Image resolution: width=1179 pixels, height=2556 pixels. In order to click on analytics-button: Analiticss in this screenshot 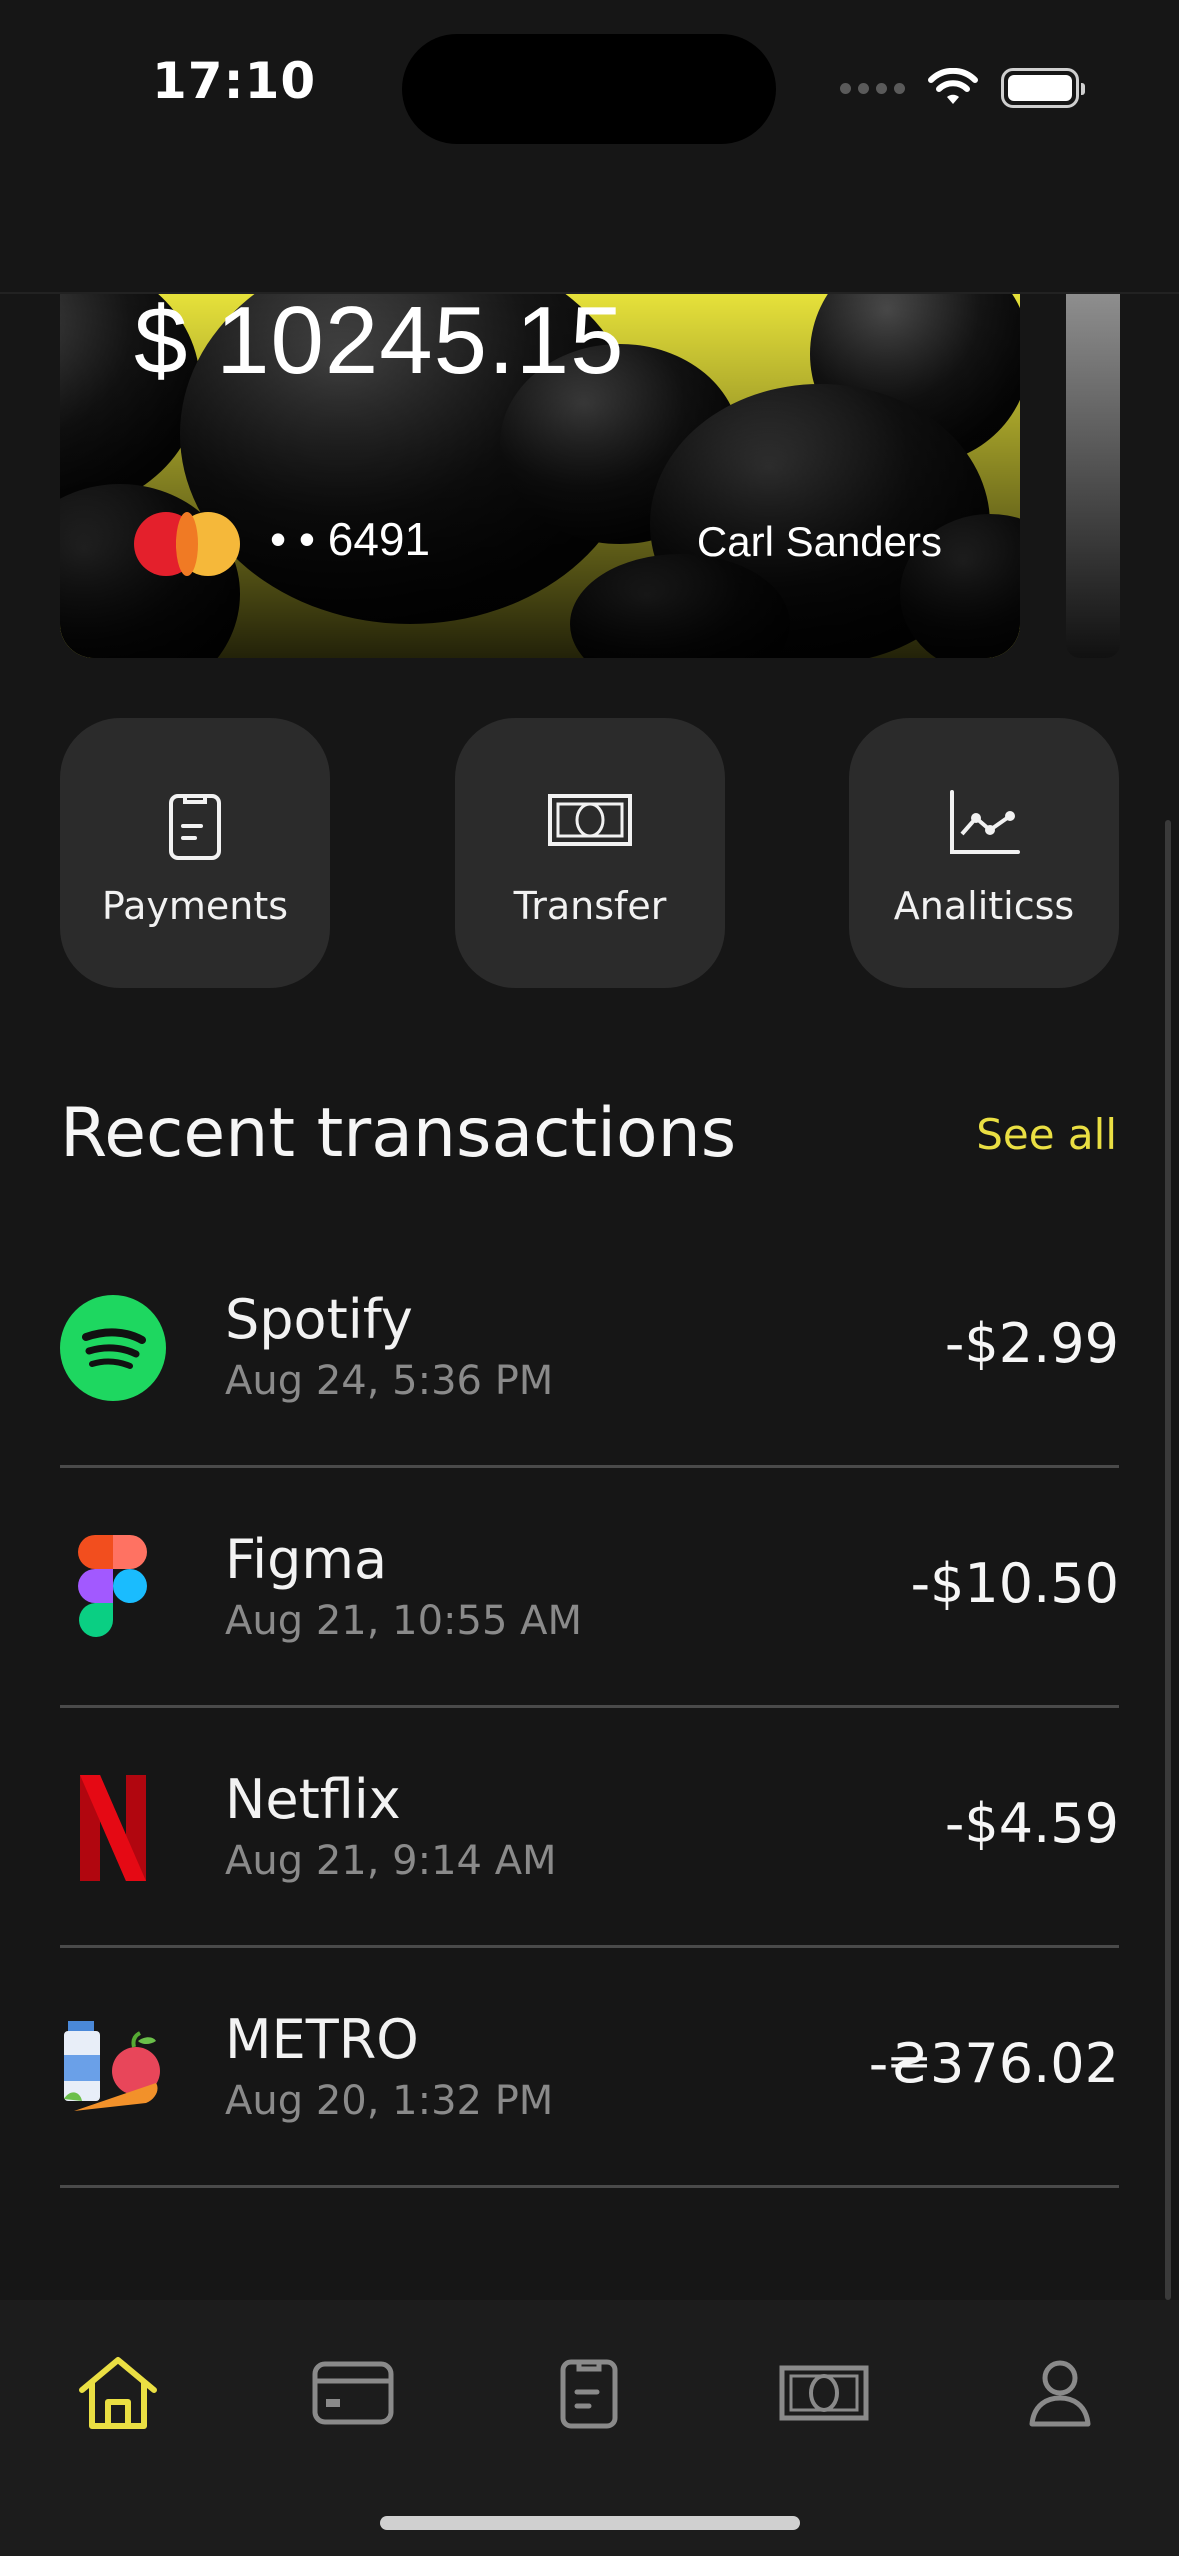, I will do `click(984, 853)`.